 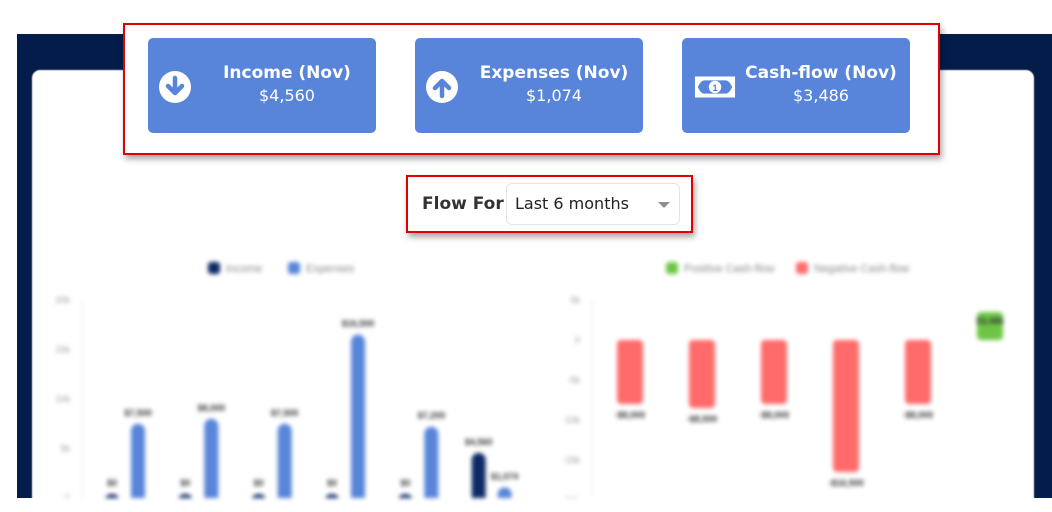 I want to click on y-tick-label: 15k, so click(x=62, y=350).